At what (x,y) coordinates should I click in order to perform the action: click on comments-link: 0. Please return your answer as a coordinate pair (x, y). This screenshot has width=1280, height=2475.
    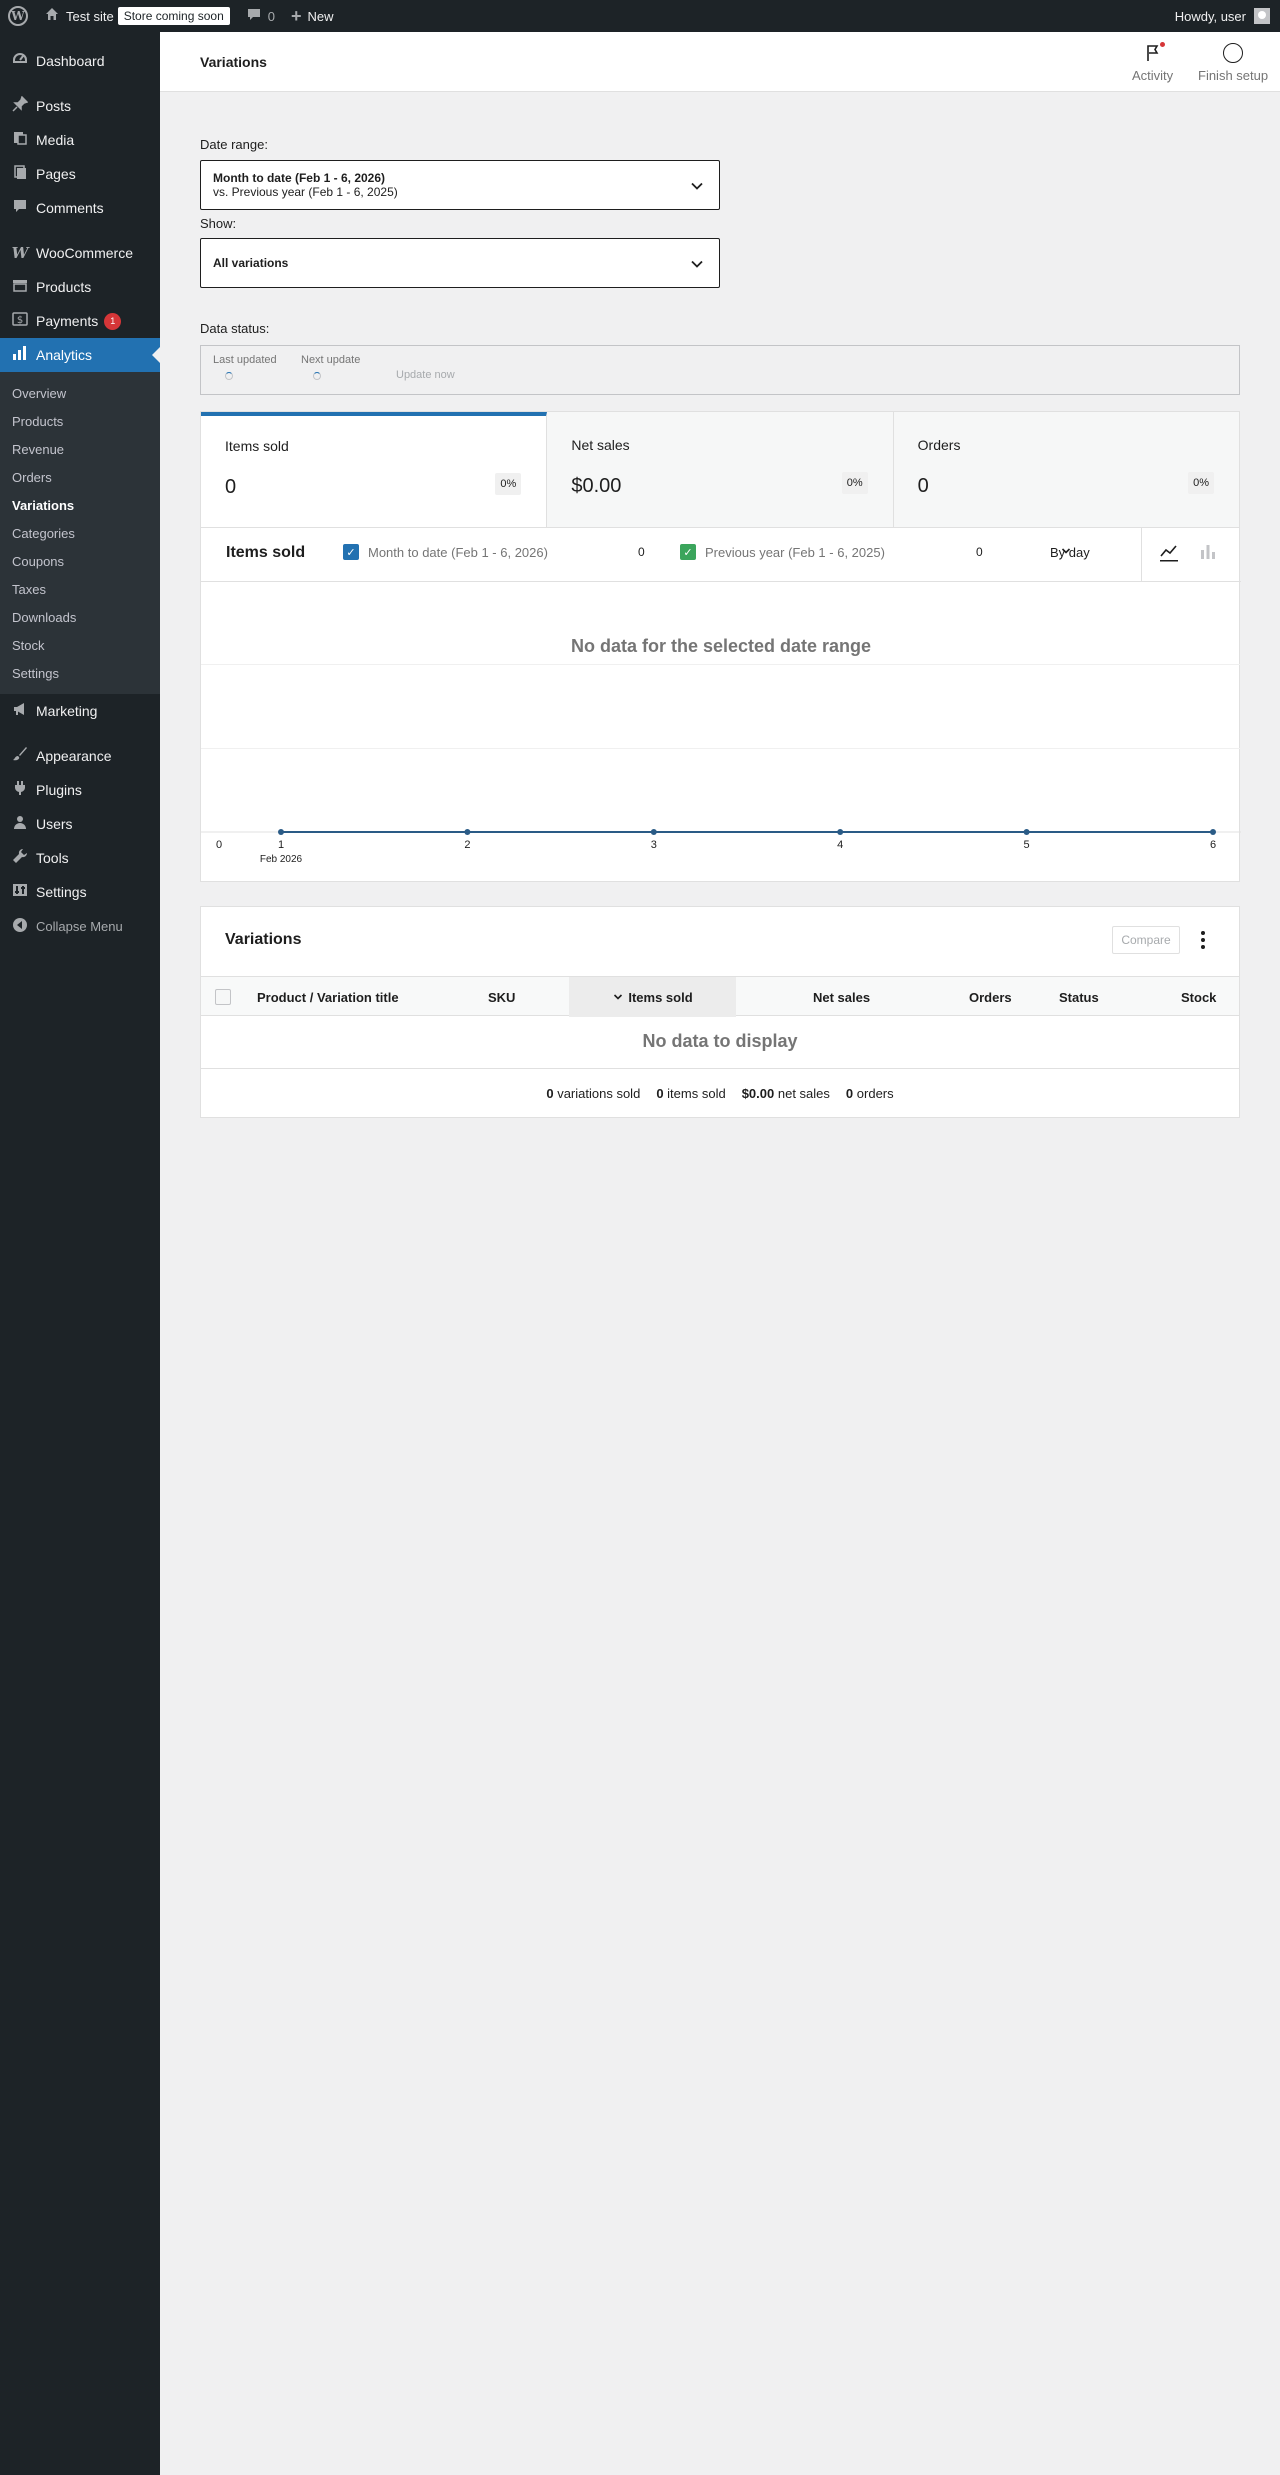
    Looking at the image, I should click on (260, 16).